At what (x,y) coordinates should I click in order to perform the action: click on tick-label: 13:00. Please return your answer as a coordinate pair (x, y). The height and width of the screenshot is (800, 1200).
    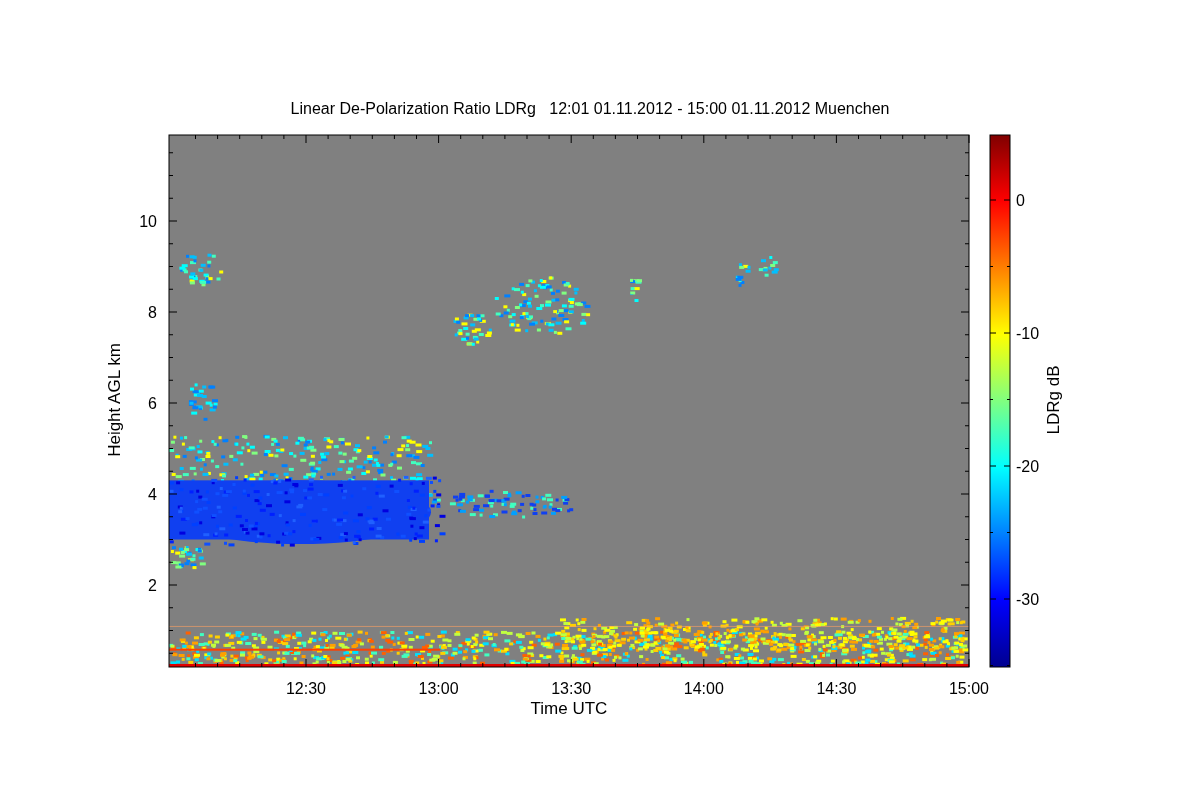
    Looking at the image, I should click on (438, 688).